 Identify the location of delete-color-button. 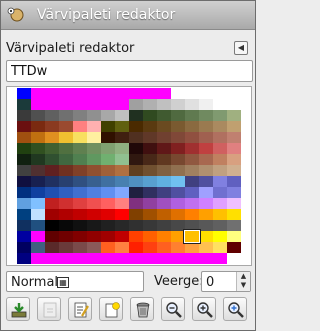
(142, 309).